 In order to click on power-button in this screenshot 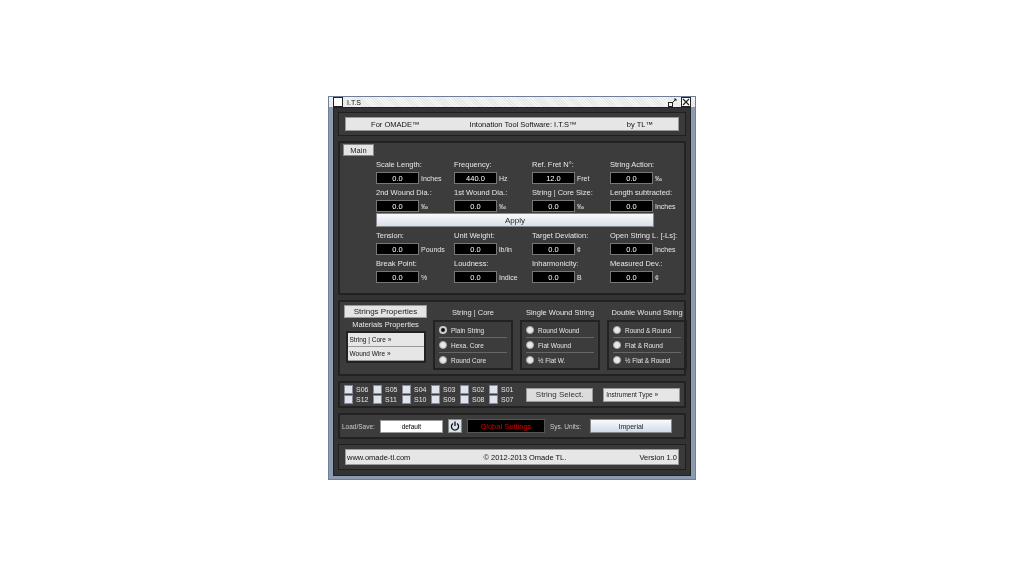, I will do `click(454, 426)`.